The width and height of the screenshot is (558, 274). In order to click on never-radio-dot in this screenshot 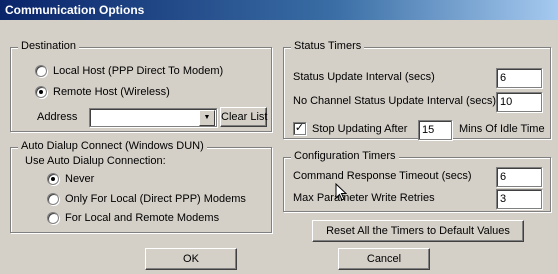, I will do `click(53, 179)`.